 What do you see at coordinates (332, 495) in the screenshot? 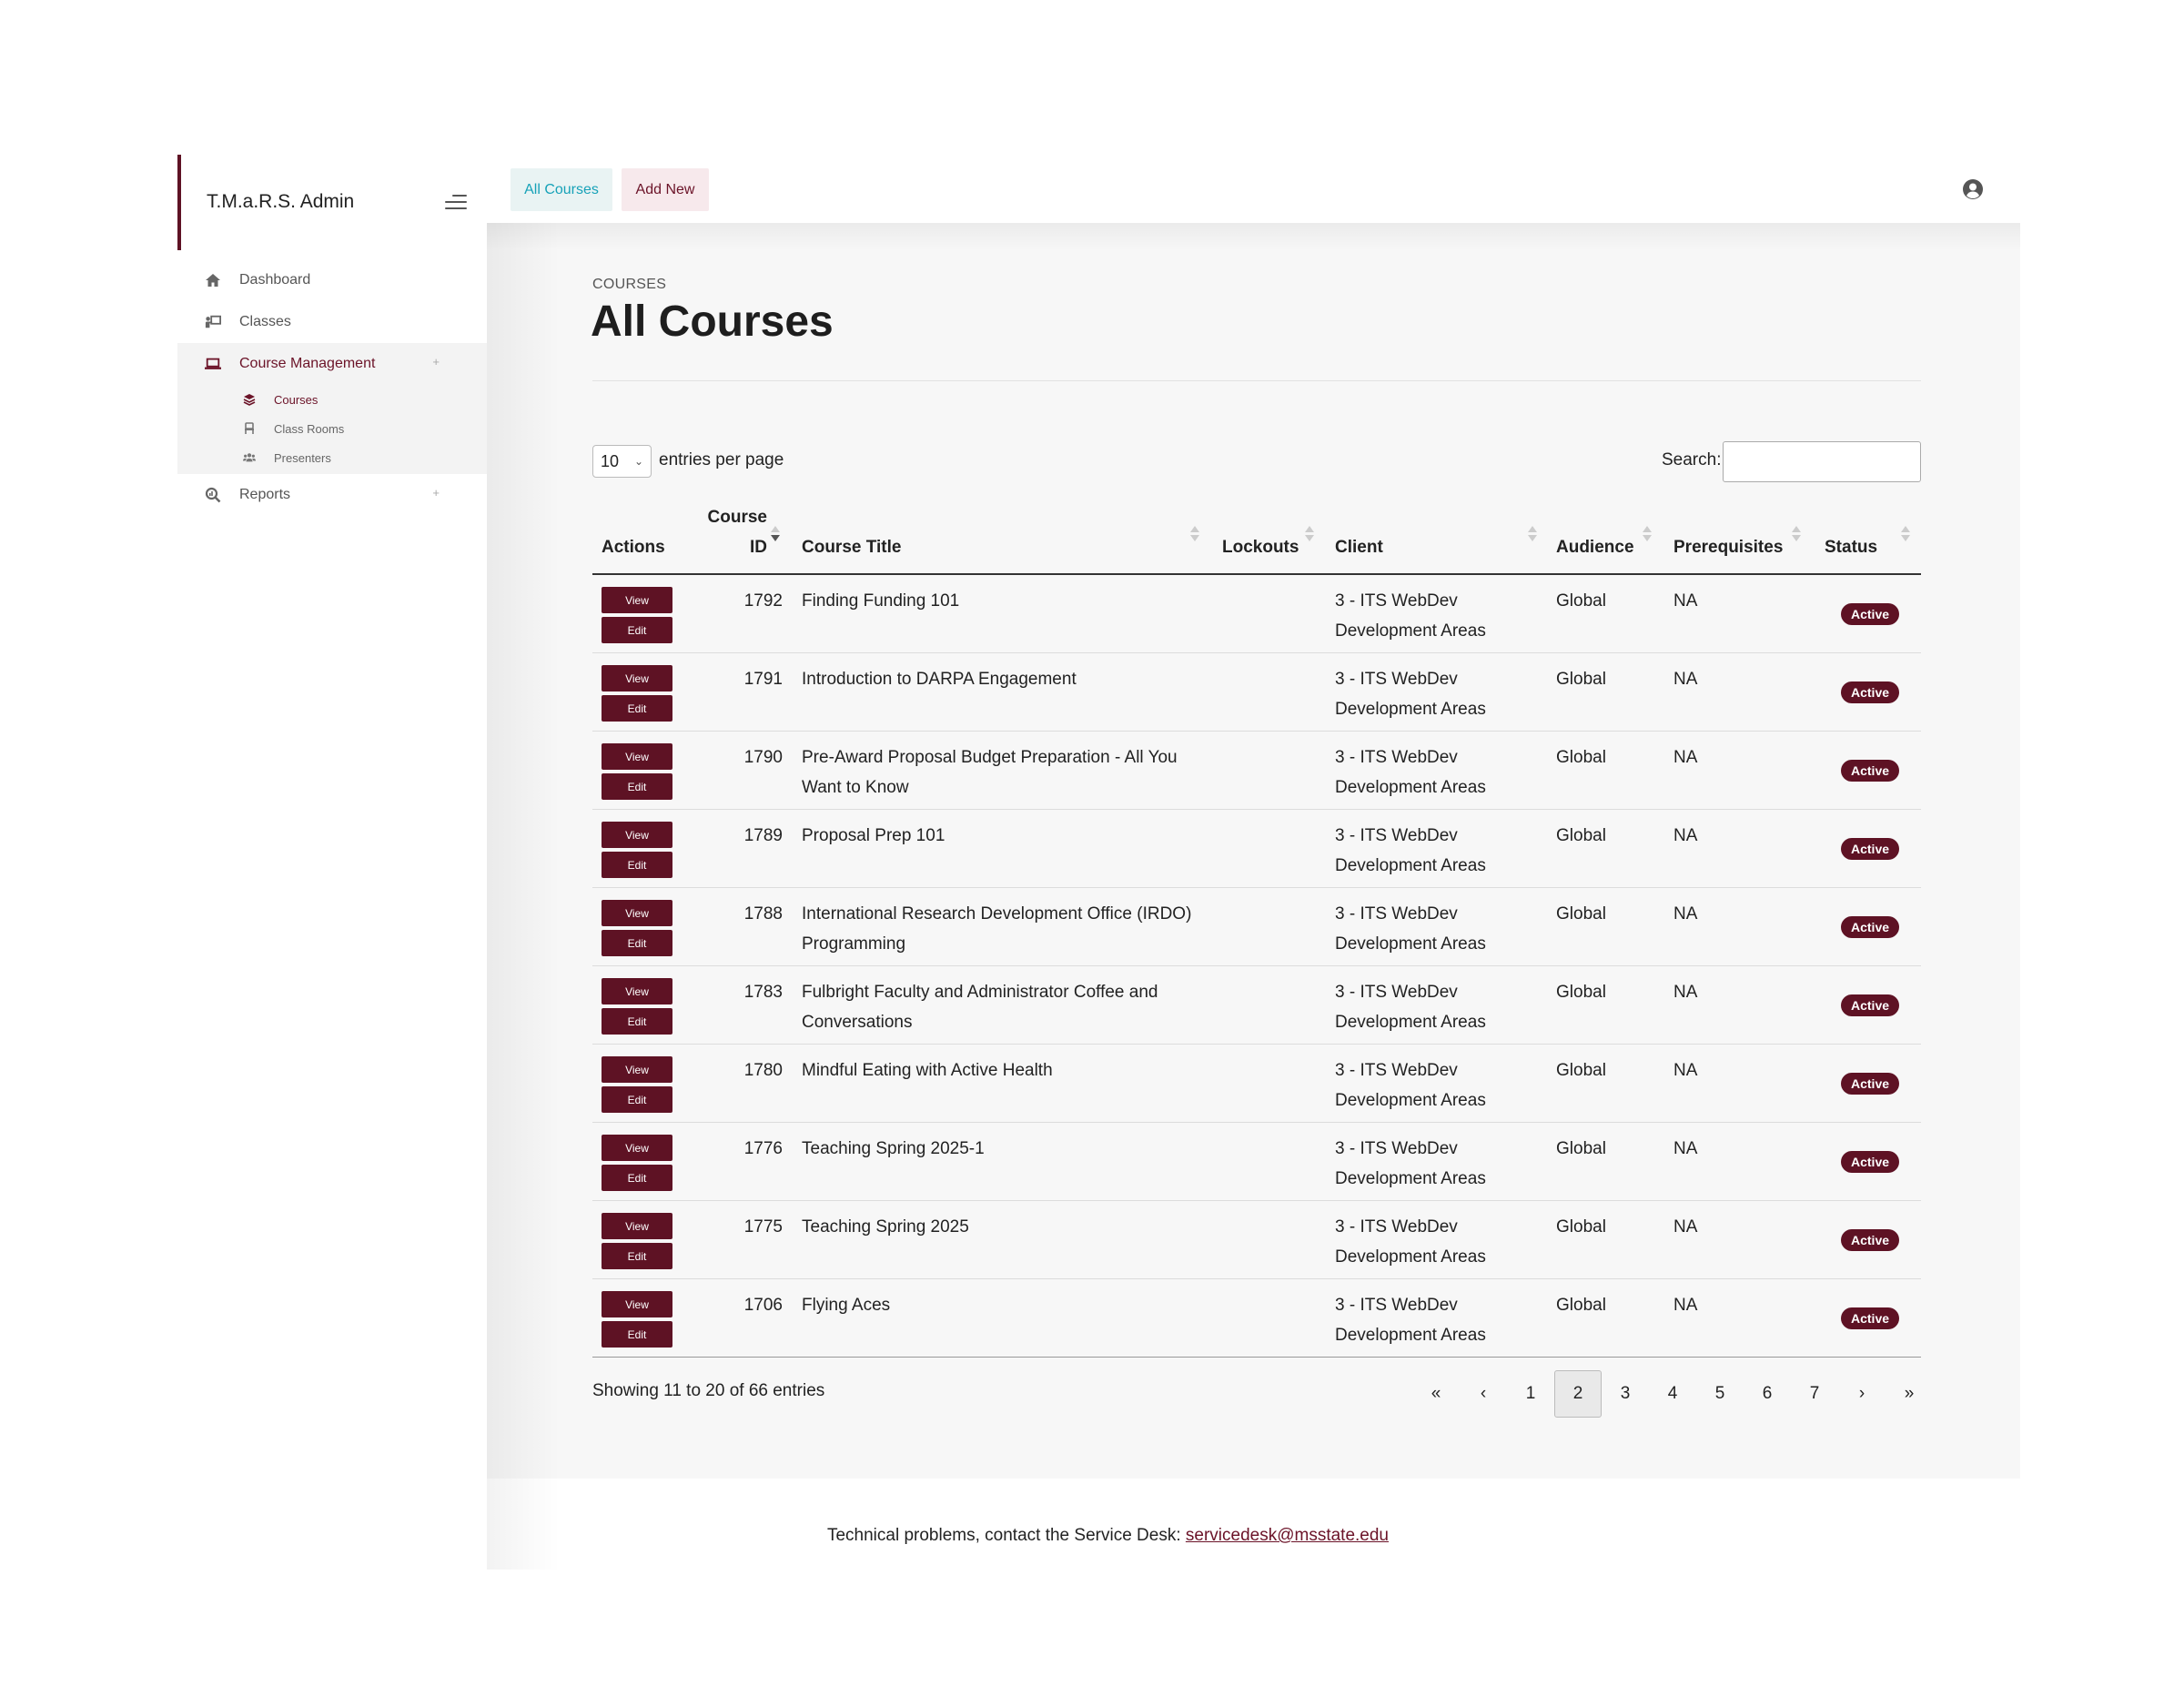
I see `sidebar-item-reports: Reports +` at bounding box center [332, 495].